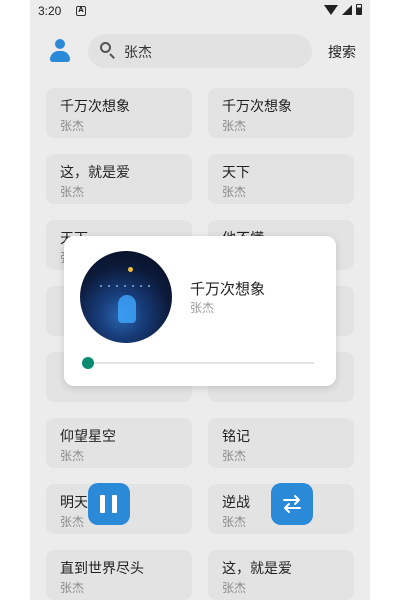 The height and width of the screenshot is (600, 400). What do you see at coordinates (236, 437) in the screenshot?
I see `song-title: 铭记` at bounding box center [236, 437].